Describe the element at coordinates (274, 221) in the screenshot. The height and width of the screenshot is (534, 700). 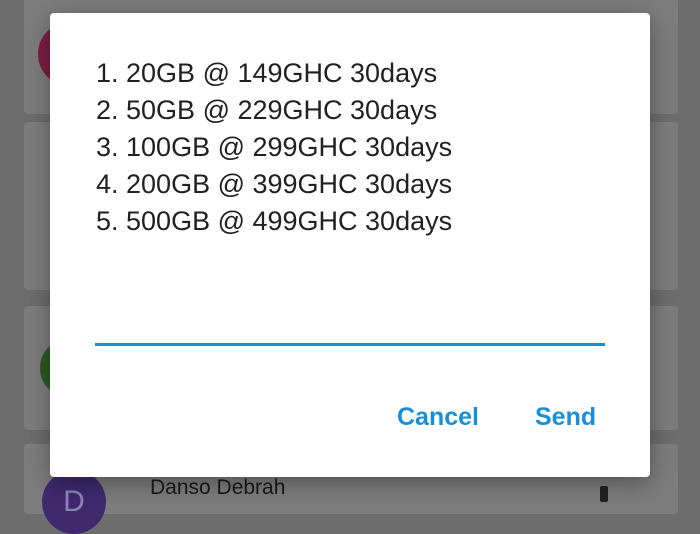
I see `menu-option: 5. 500GB @ 499GHC 30days` at that location.